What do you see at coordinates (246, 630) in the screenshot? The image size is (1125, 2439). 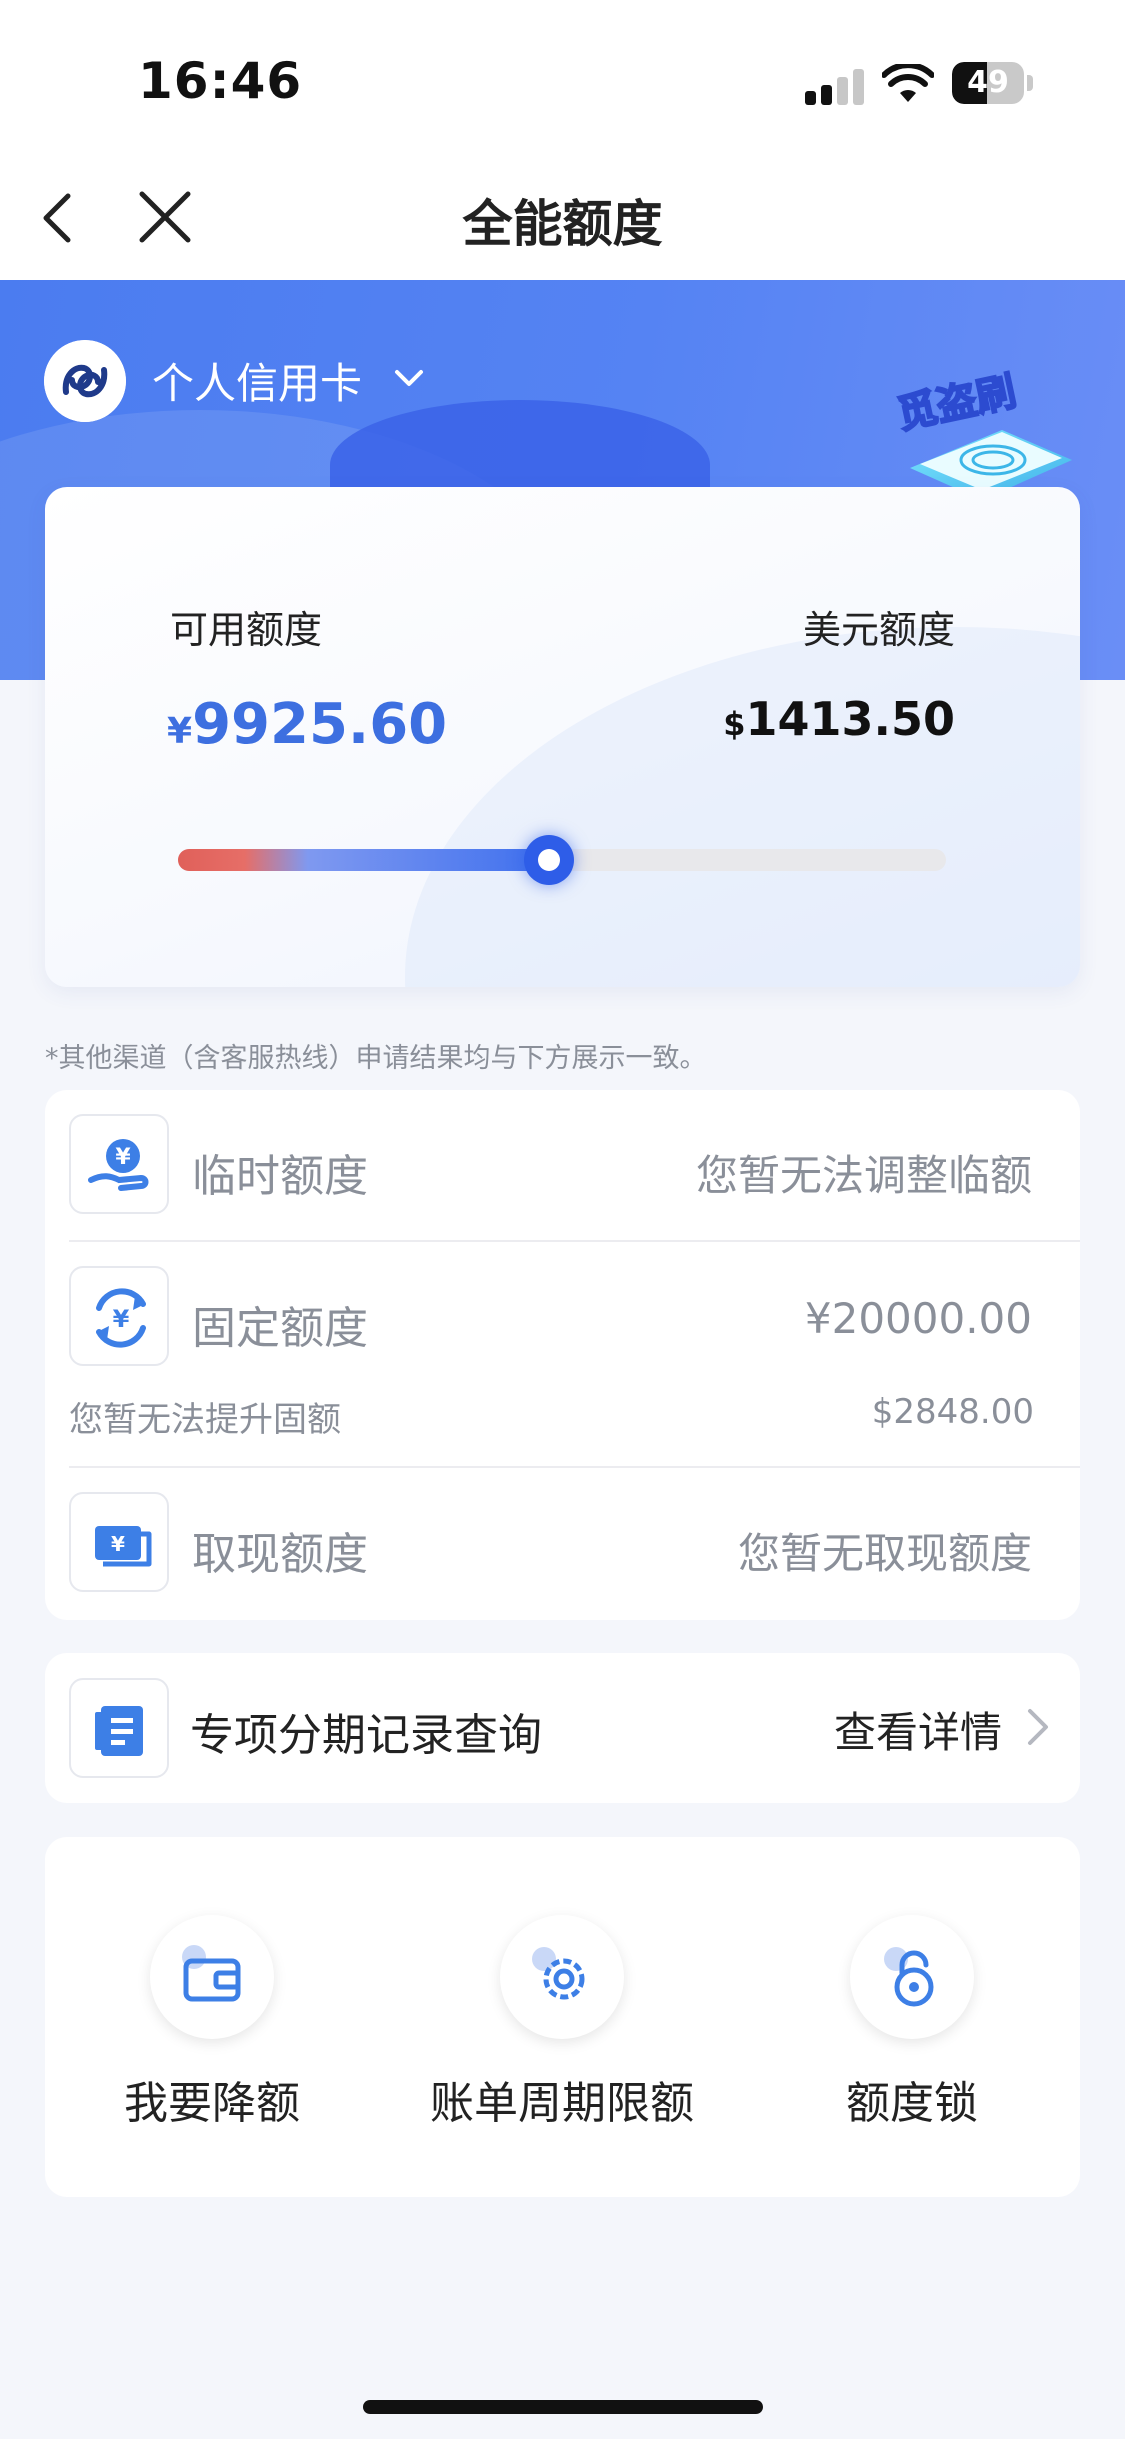 I see `available-limit-label: 可用额度` at bounding box center [246, 630].